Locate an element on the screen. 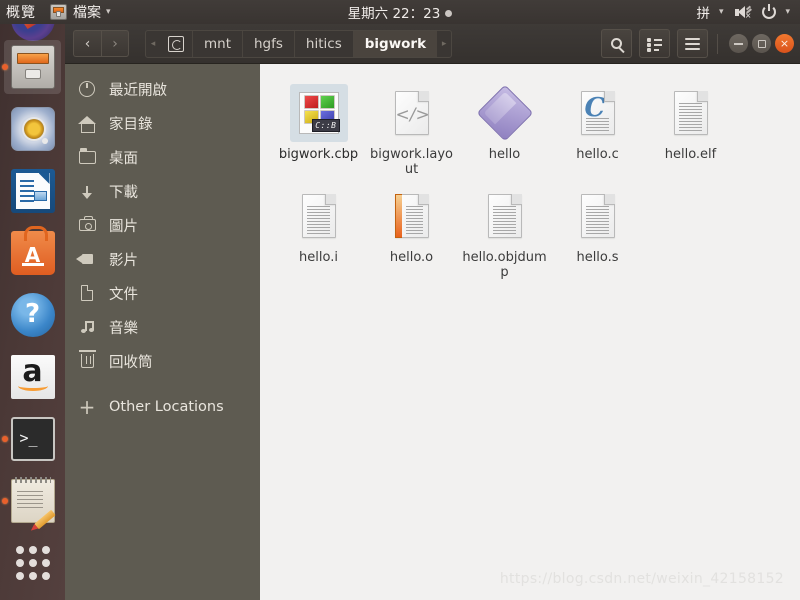 Image resolution: width=800 pixels, height=600 pixels. sidebar-item-documents: 文件 is located at coordinates (162, 293).